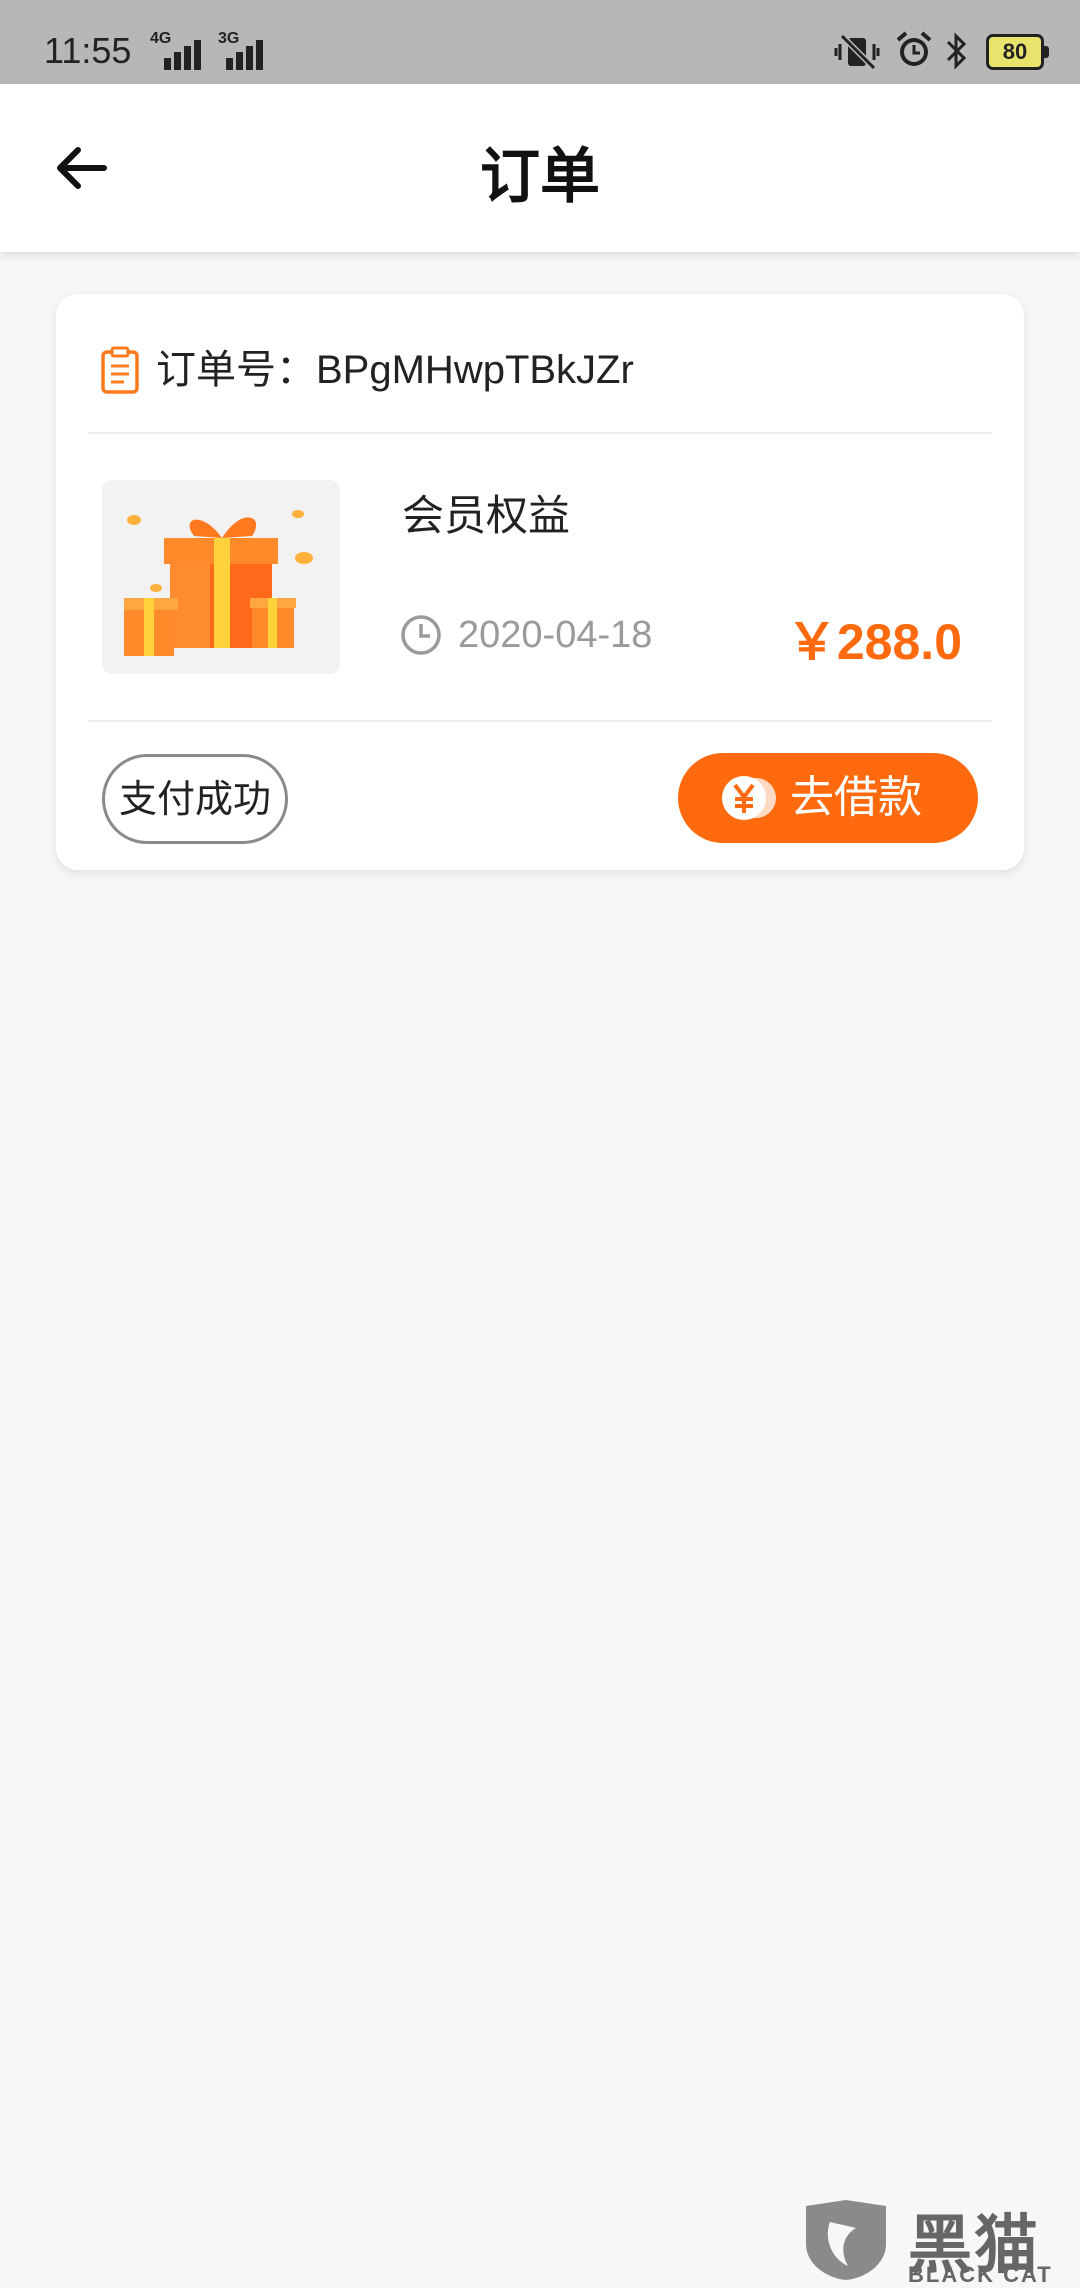 The height and width of the screenshot is (2288, 1080). What do you see at coordinates (486, 515) in the screenshot?
I see `product-name: 会员权益` at bounding box center [486, 515].